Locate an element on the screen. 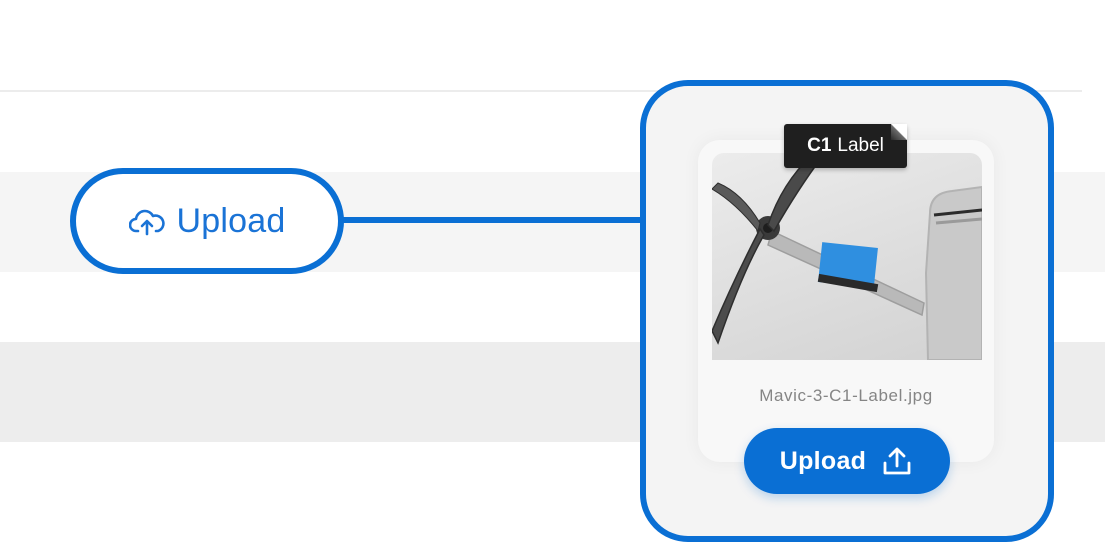 Image resolution: width=1105 pixels, height=542 pixels. c1-label-tag: C1 Label is located at coordinates (845, 146).